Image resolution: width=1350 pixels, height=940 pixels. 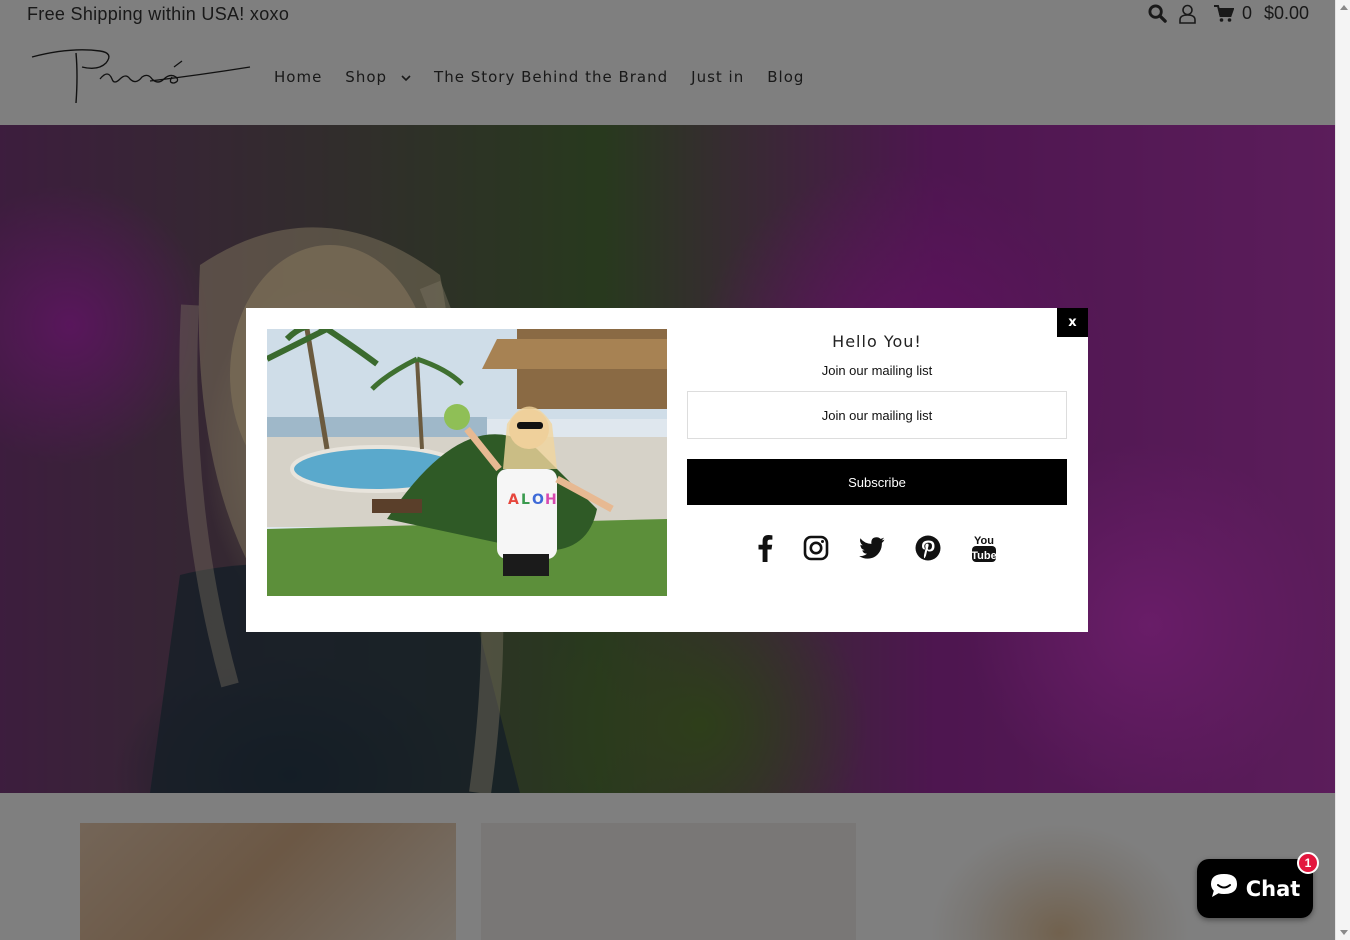 I want to click on social-links: You Tube, so click(x=877, y=550).